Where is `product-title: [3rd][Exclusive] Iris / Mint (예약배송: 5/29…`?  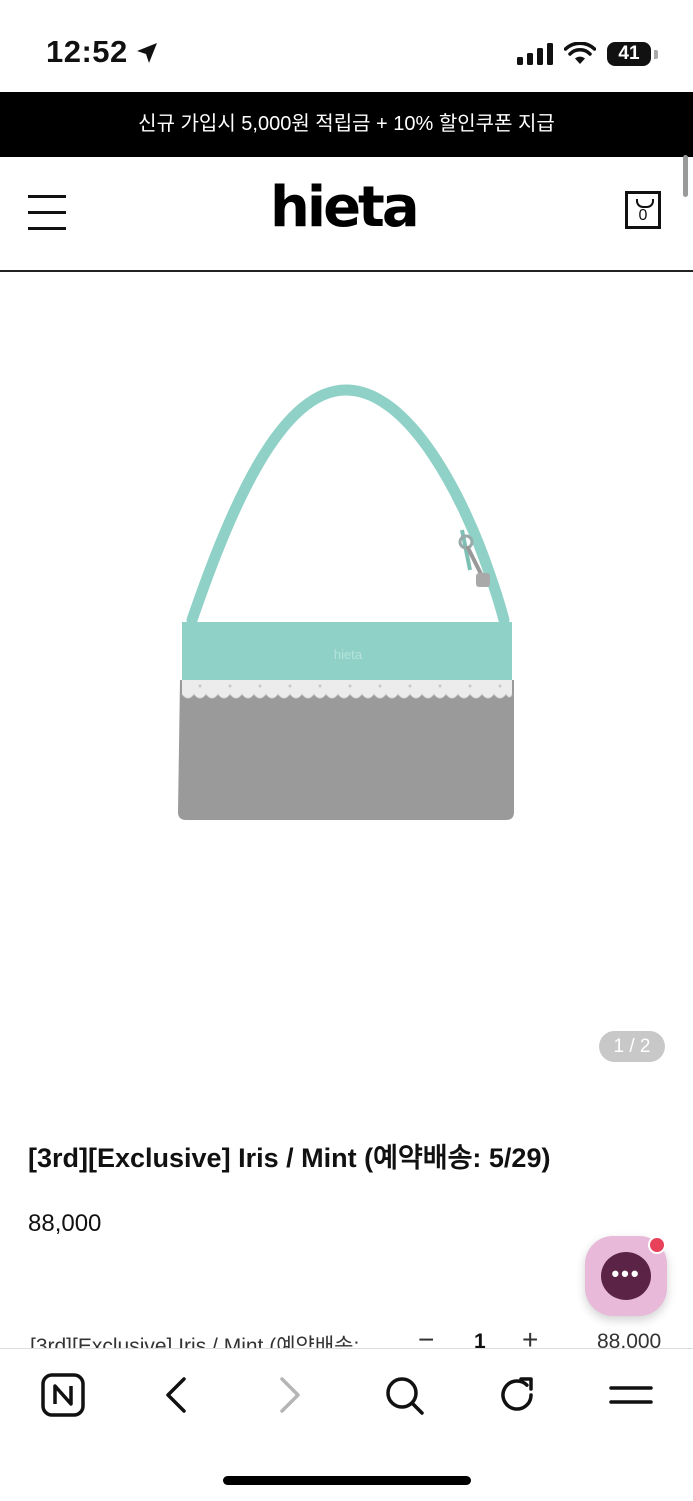 product-title: [3rd][Exclusive] Iris / Mint (예약배송: 5/29… is located at coordinates (289, 1158).